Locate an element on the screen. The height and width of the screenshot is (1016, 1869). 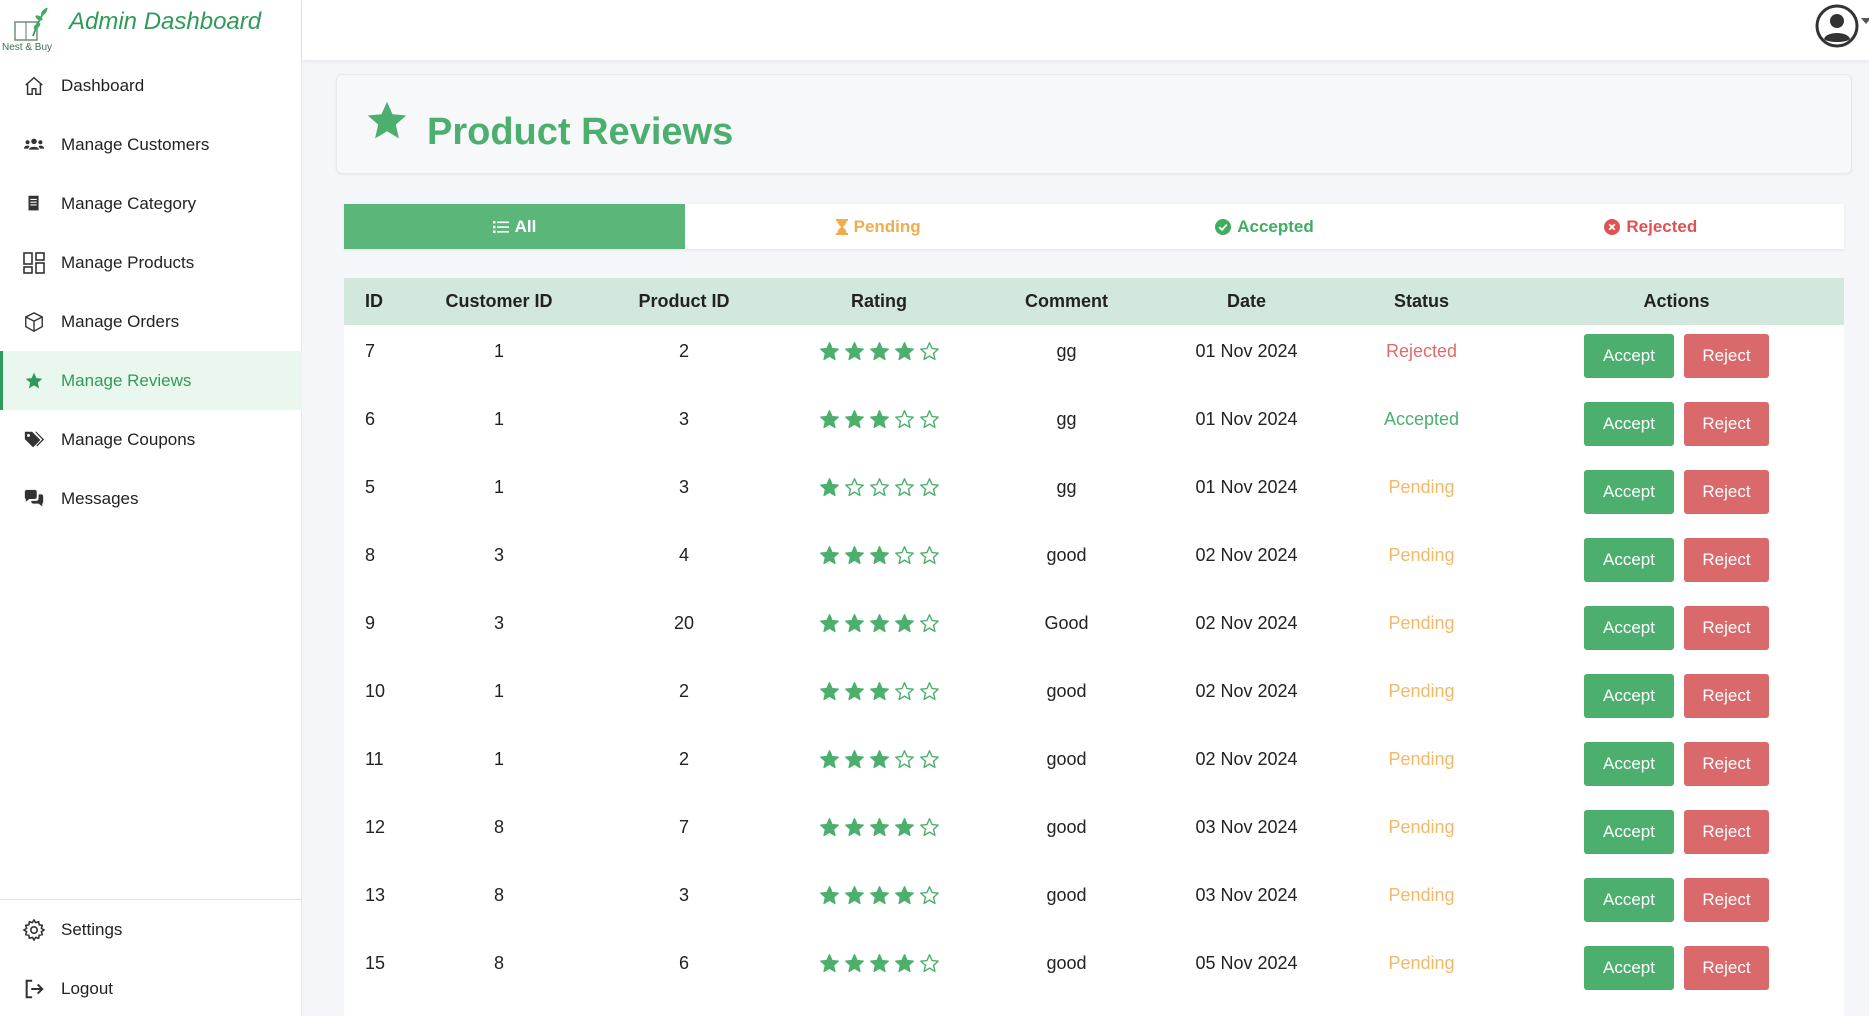
sidebar-item-messages: Messages is located at coordinates (151, 498).